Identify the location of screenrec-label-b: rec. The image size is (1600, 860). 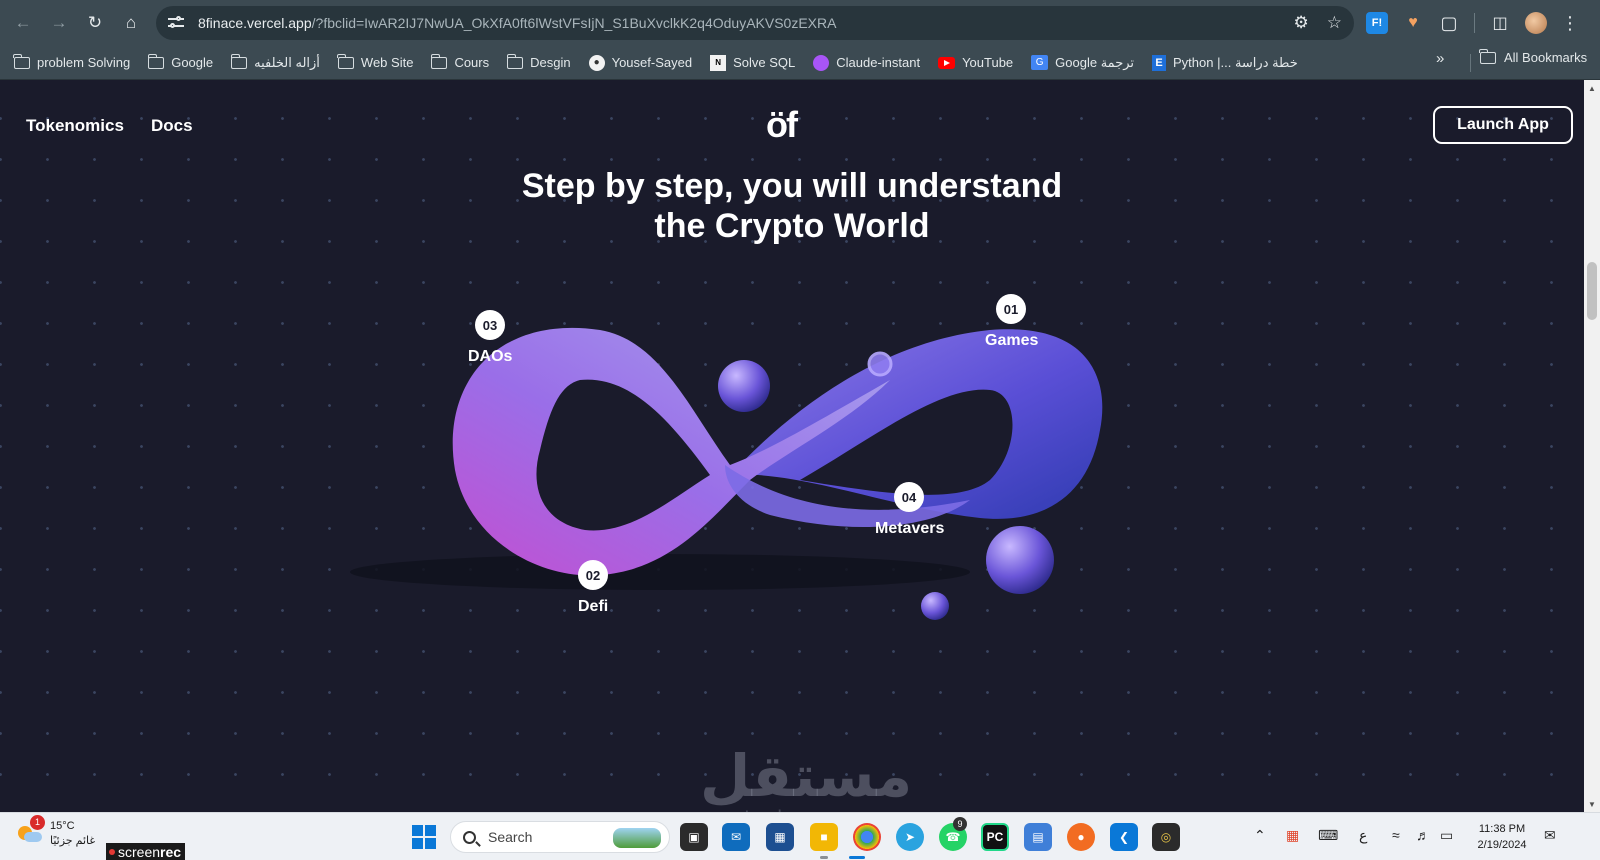
(171, 852).